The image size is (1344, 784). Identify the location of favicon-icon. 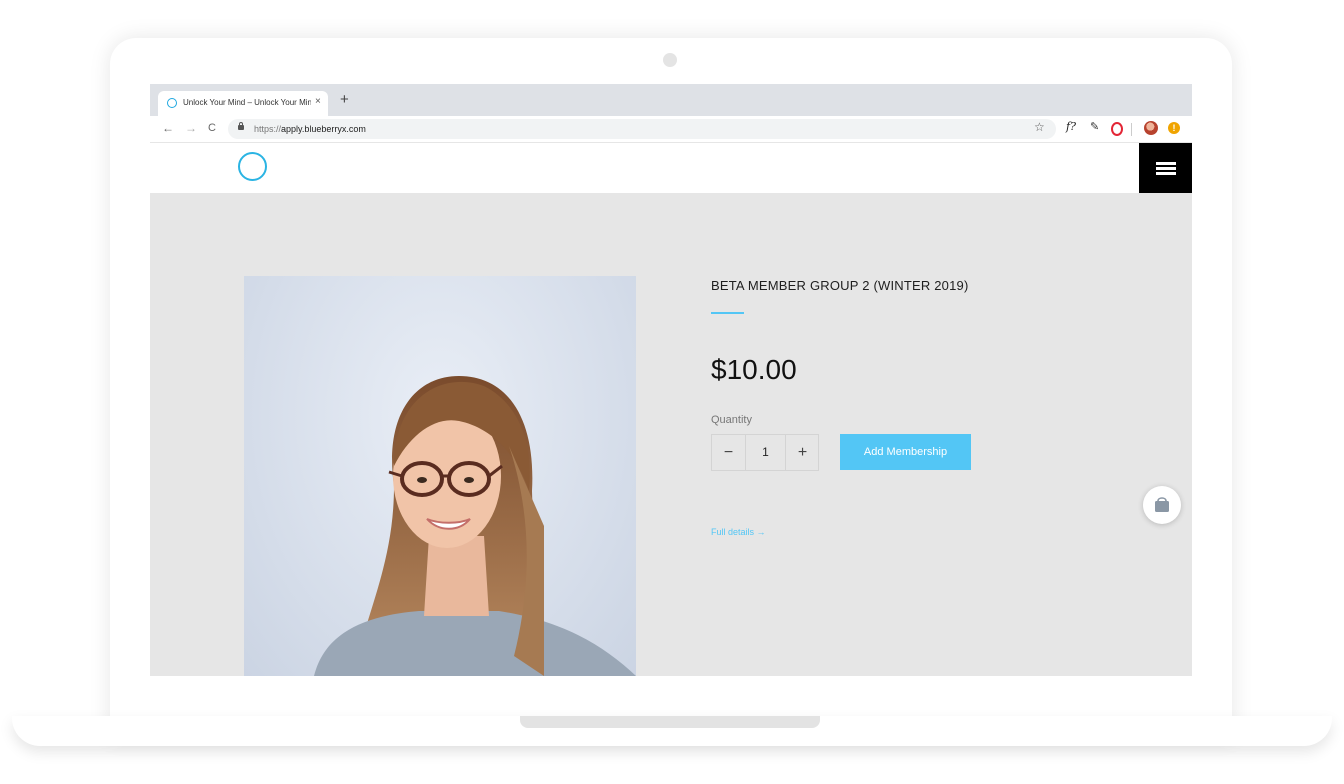
(172, 103).